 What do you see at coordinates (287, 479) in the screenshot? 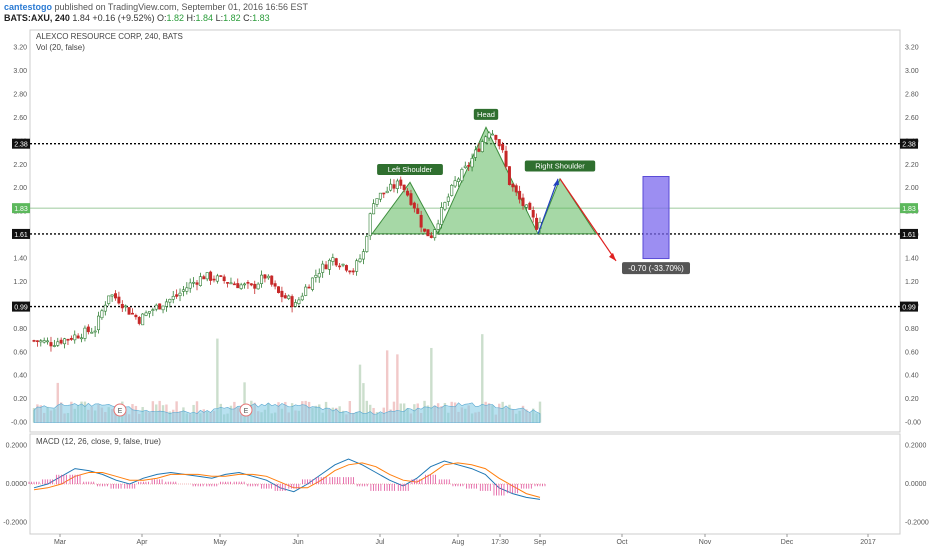
I see `macd-line` at bounding box center [287, 479].